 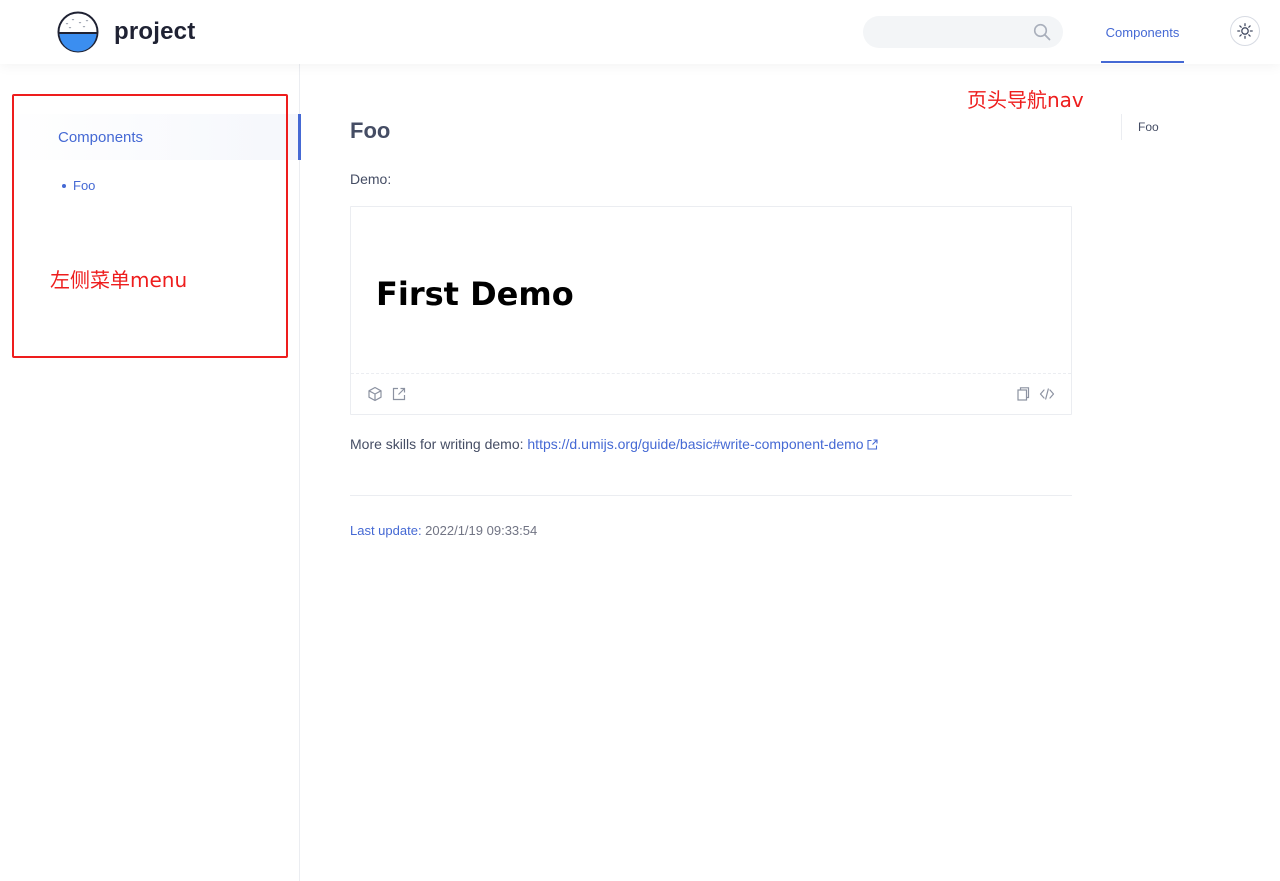 I want to click on demo-card: First Demo, so click(x=711, y=310).